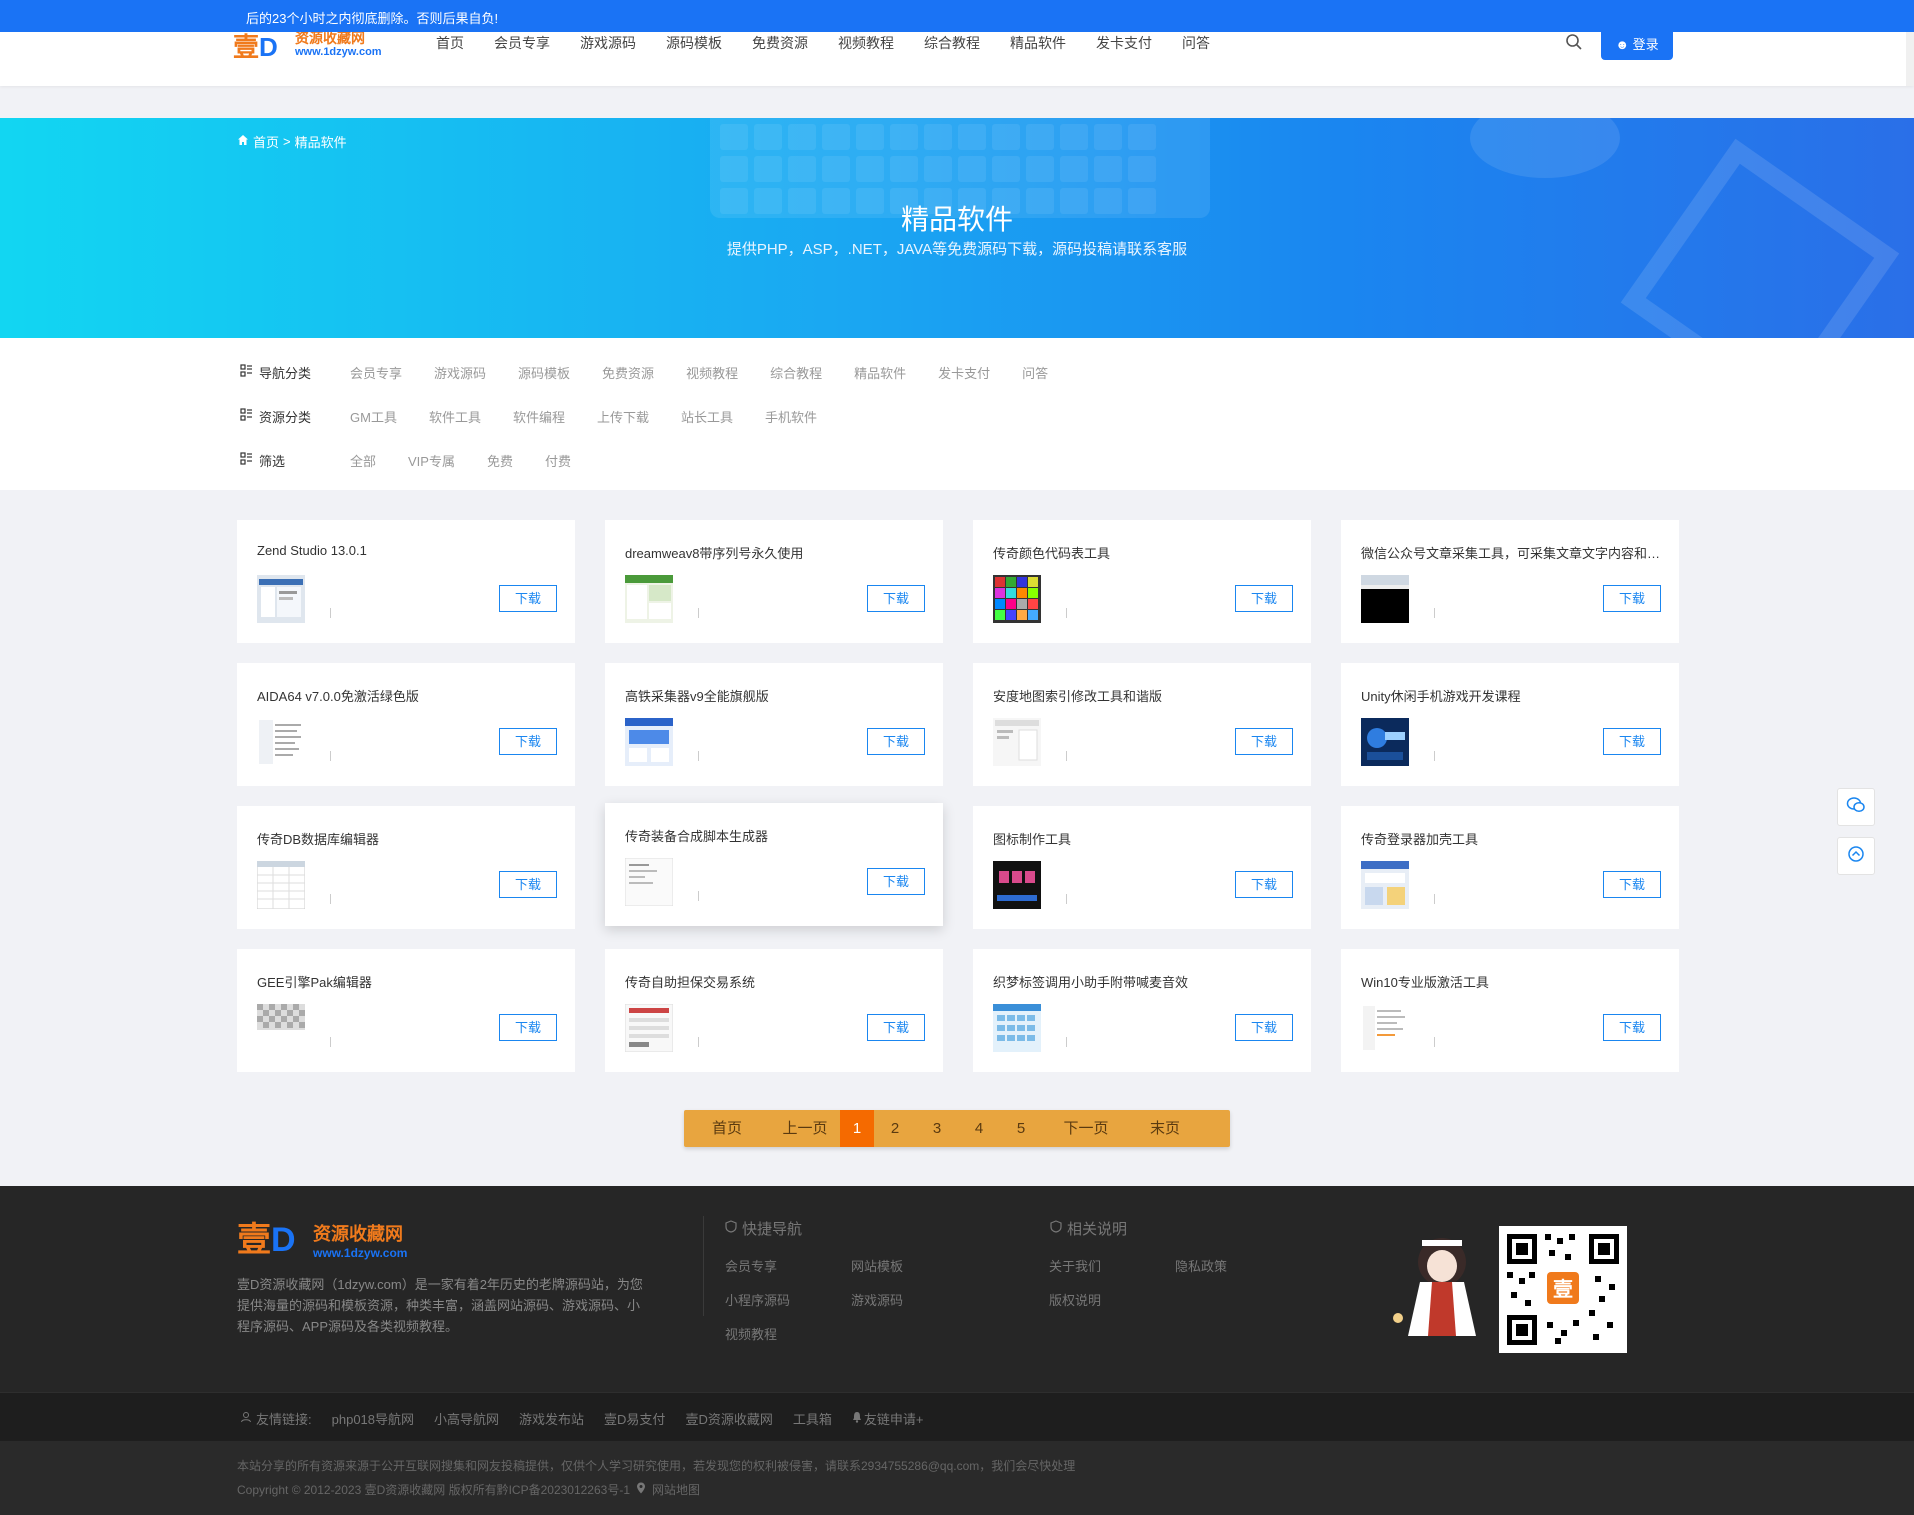 The height and width of the screenshot is (1515, 1914). What do you see at coordinates (1510, 724) in the screenshot?
I see `resource-card: Unity休闲手机游戏开发课程 下载` at bounding box center [1510, 724].